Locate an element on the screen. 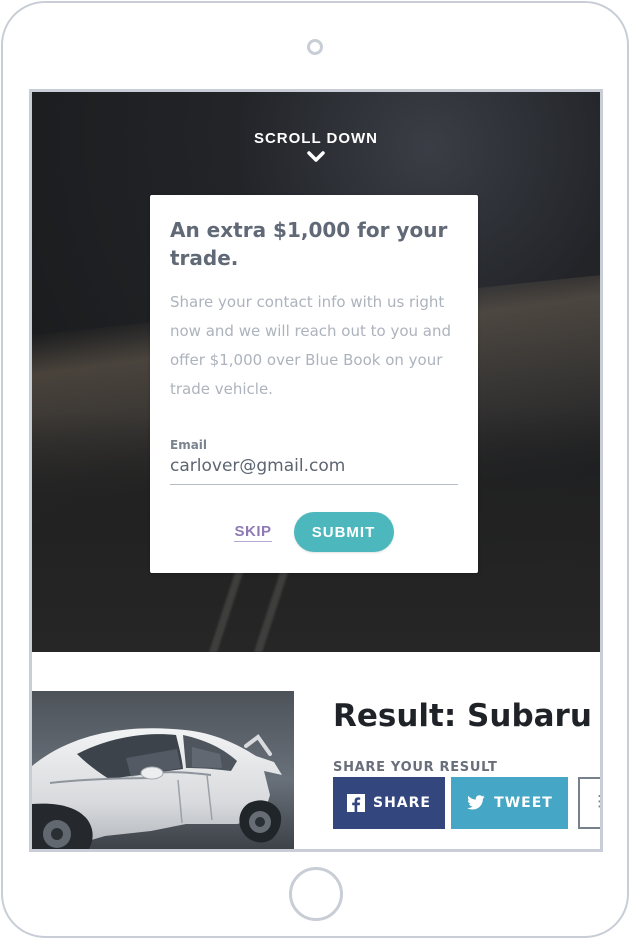 Image resolution: width=632 pixels, height=941 pixels. twitter-icon is located at coordinates (476, 802).